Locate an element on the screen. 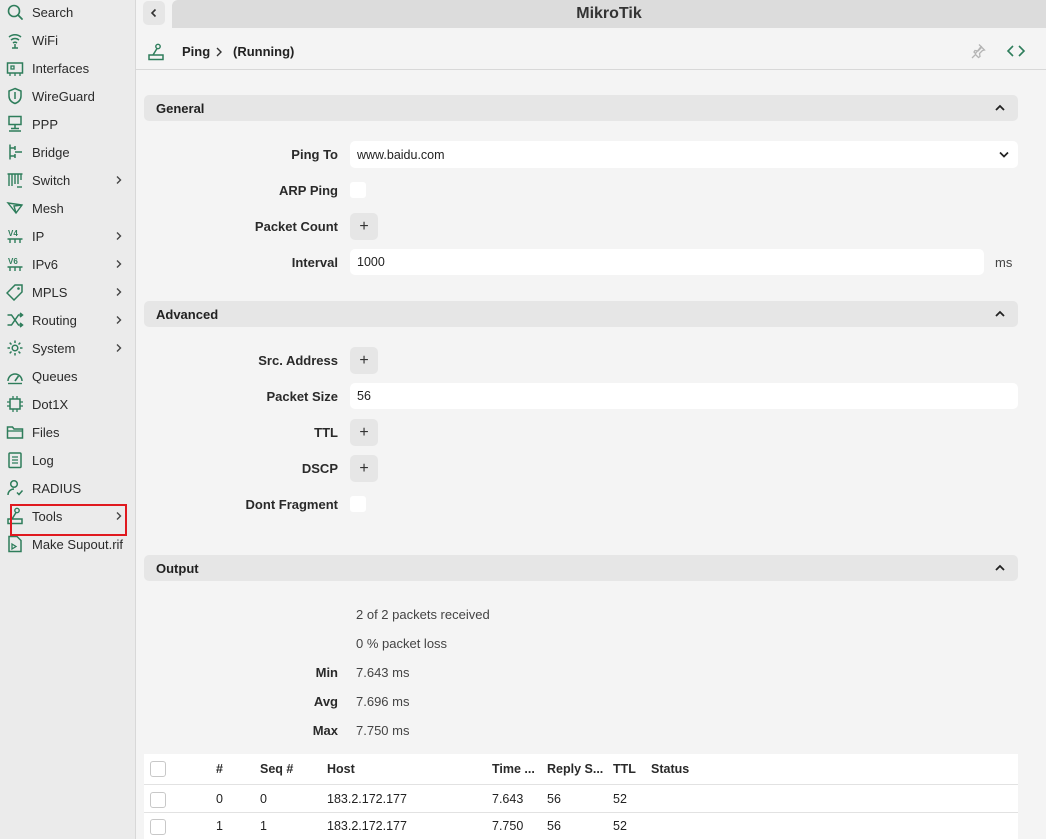  column-header: Host is located at coordinates (341, 769).